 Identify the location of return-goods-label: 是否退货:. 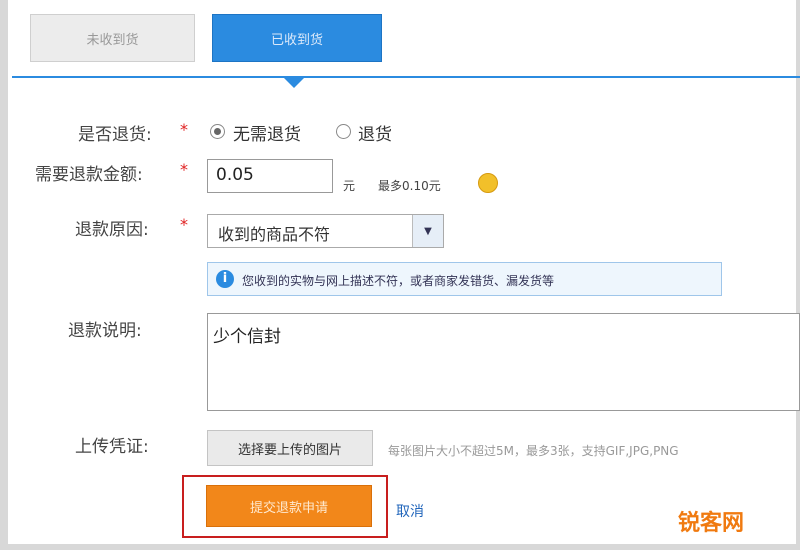
(115, 135).